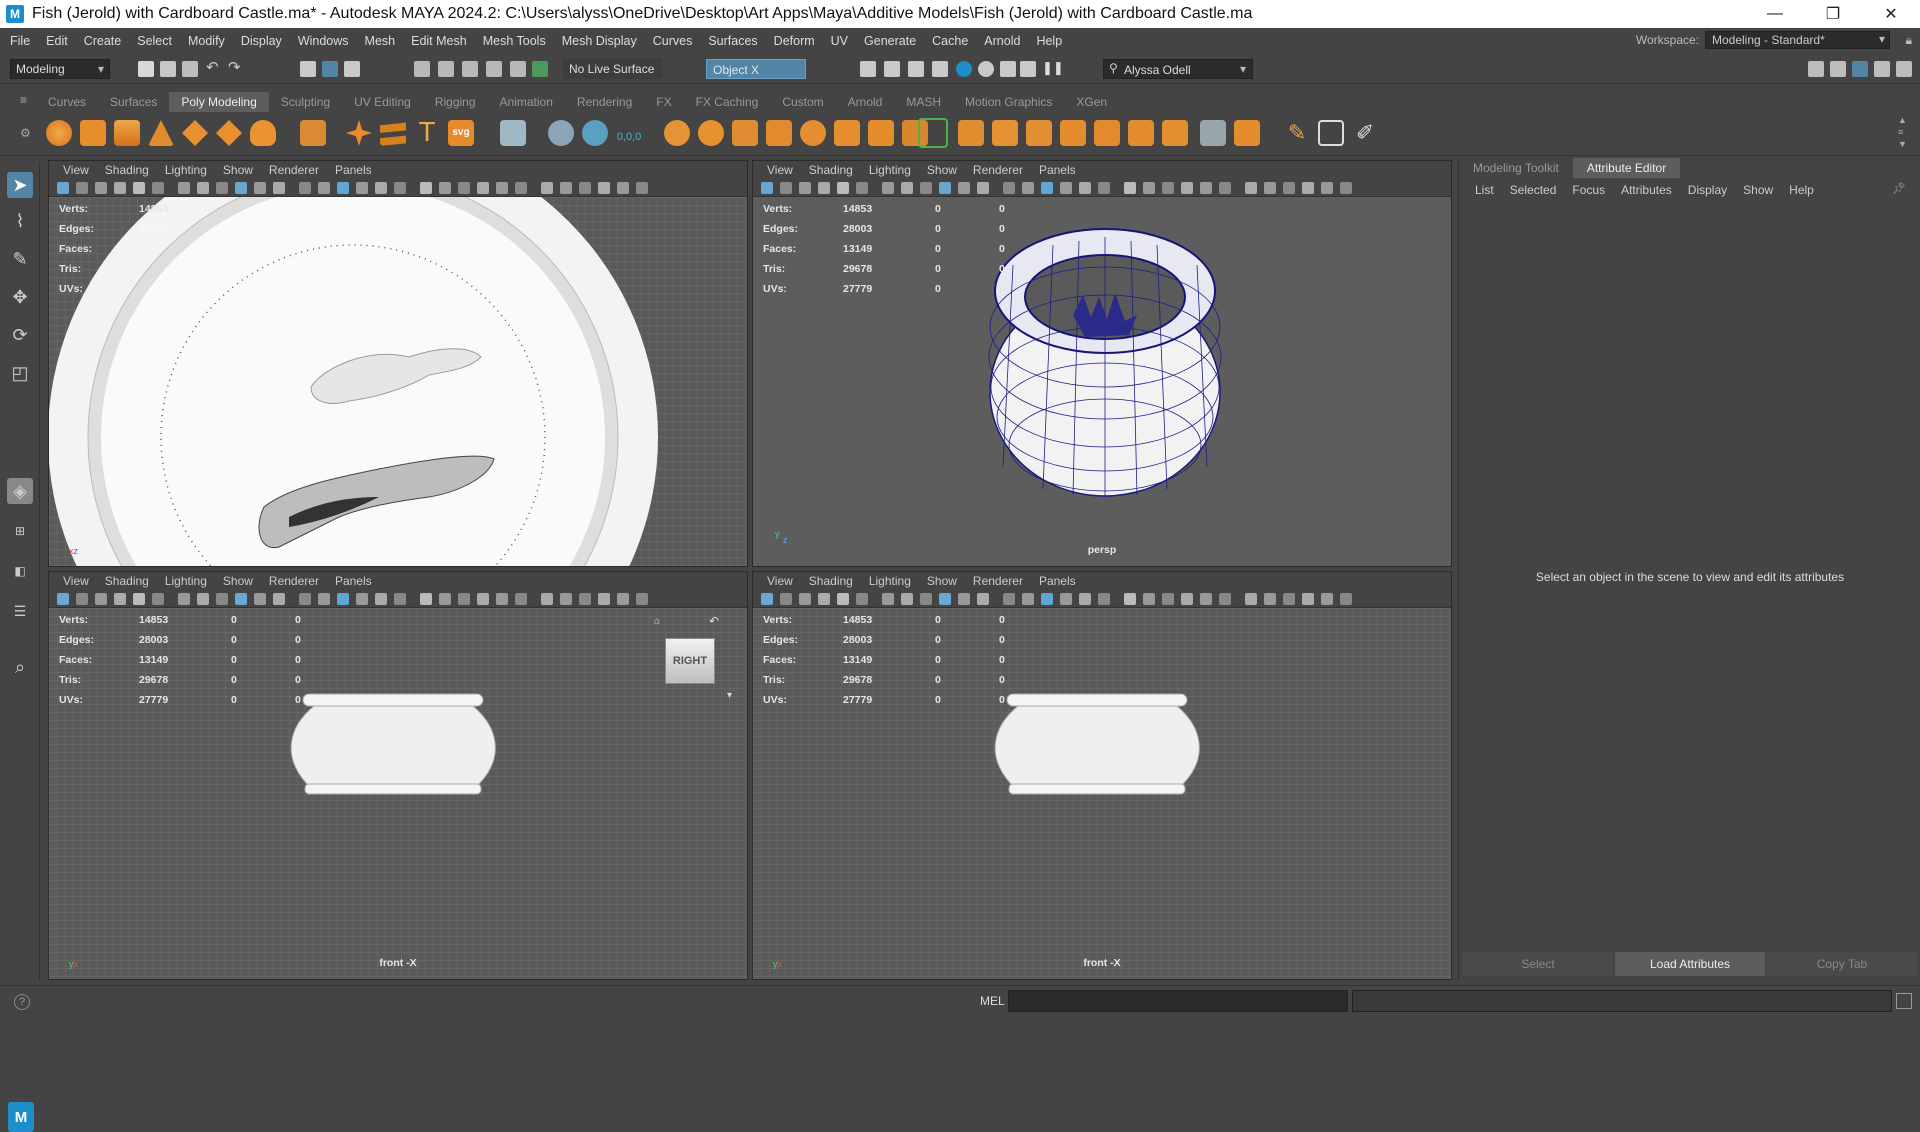  I want to click on menu-edit-mesh: Edit Mesh, so click(439, 41).